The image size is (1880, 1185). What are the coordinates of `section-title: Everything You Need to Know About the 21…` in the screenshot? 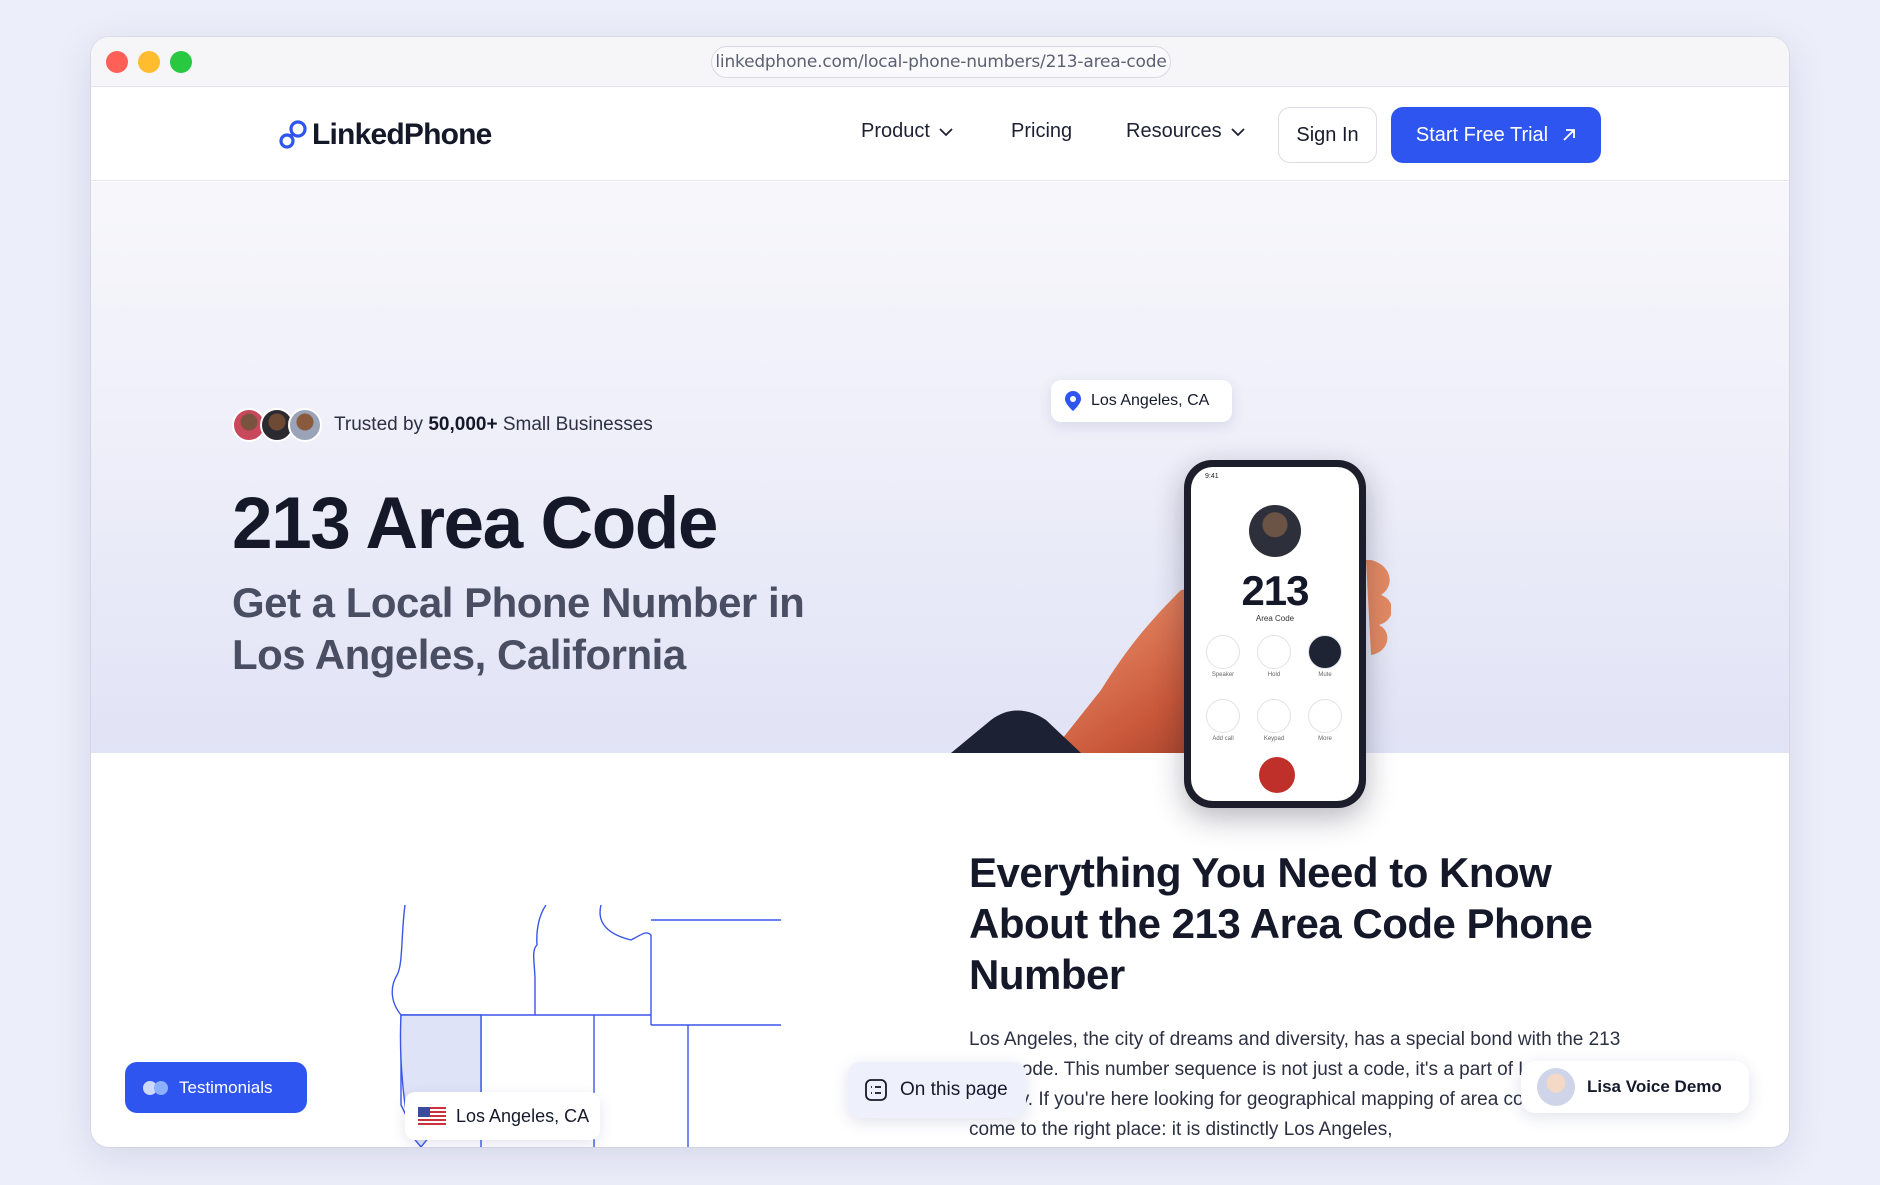 It's located at (1281, 923).